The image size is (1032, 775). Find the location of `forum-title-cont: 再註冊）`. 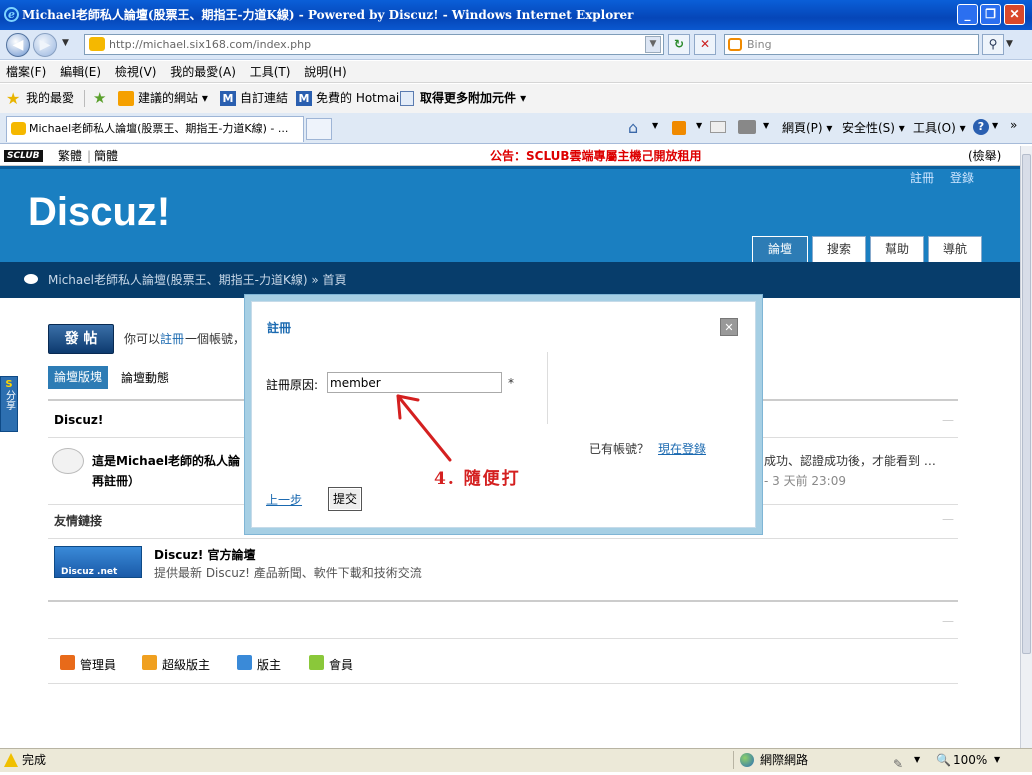

forum-title-cont: 再註冊） is located at coordinates (116, 480).